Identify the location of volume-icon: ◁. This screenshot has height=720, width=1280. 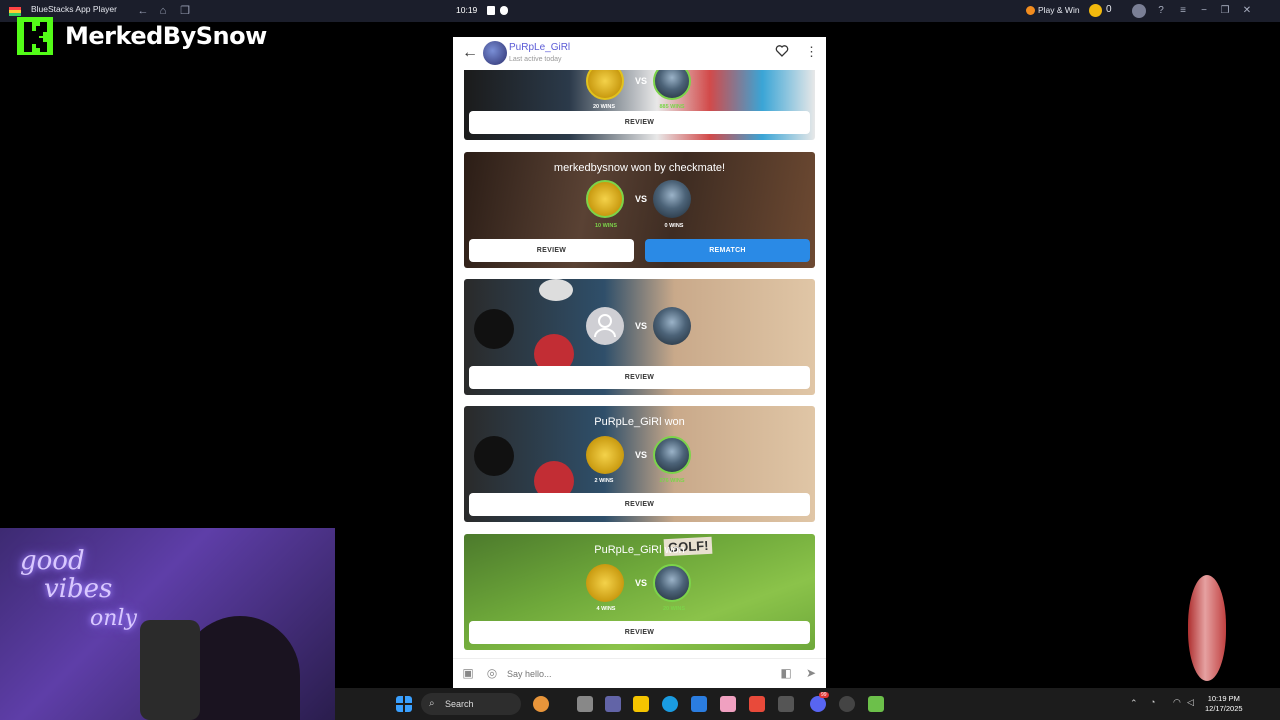
(1190, 702).